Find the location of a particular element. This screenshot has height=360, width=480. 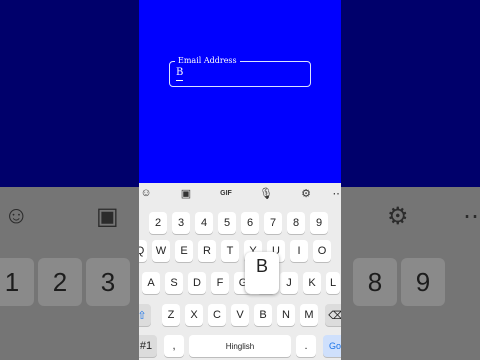

key-3: 3 is located at coordinates (181, 223).